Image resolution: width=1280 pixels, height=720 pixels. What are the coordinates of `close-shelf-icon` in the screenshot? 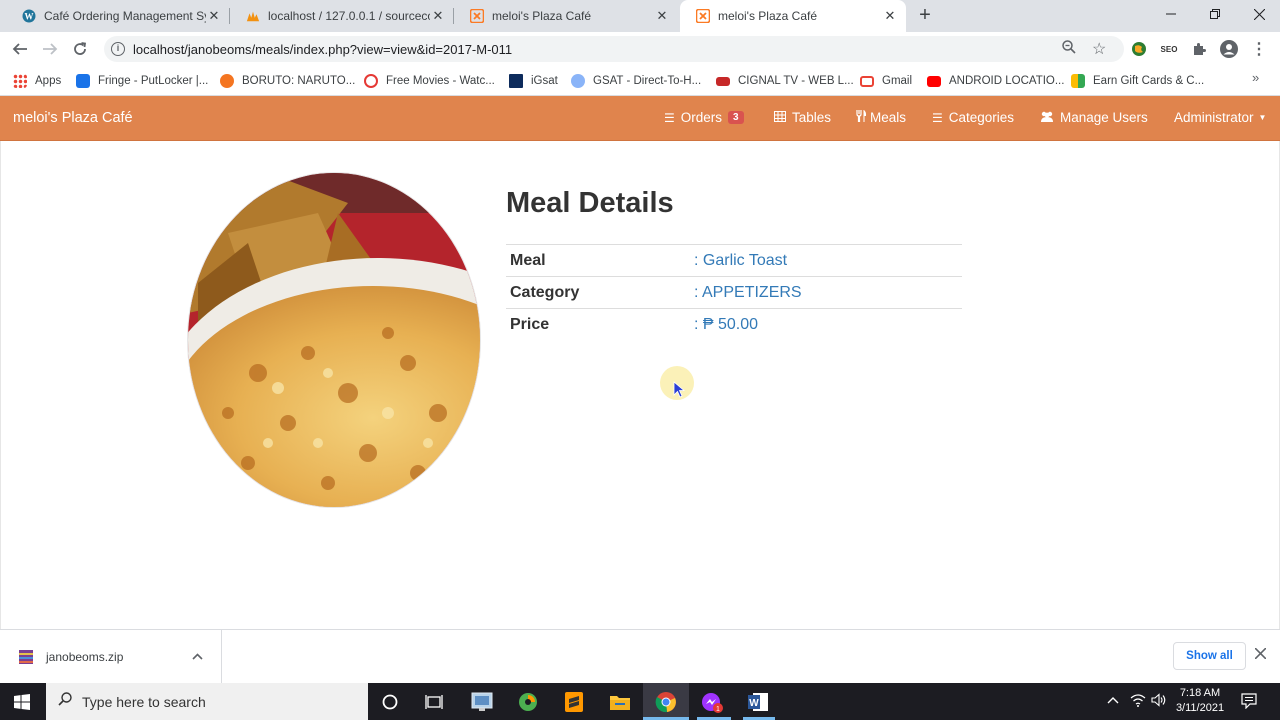 It's located at (1260, 655).